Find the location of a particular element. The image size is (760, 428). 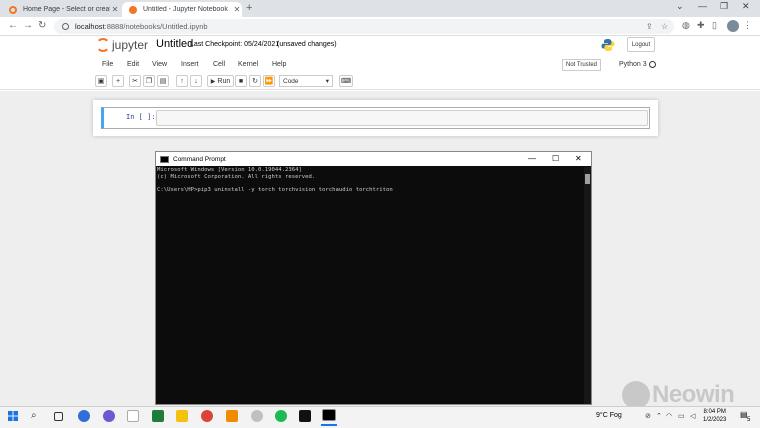

cell-input is located at coordinates (402, 118).